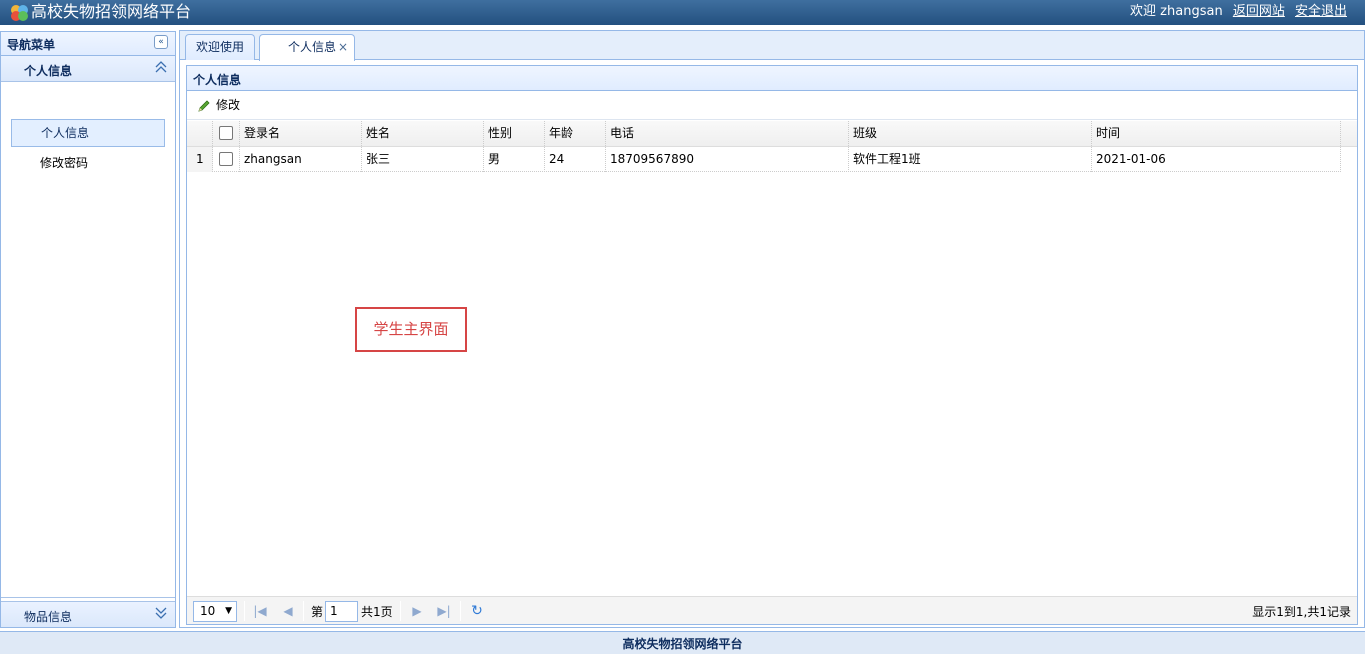  What do you see at coordinates (1176, 11) in the screenshot?
I see `welcome-text: 欢迎 zhangsan` at bounding box center [1176, 11].